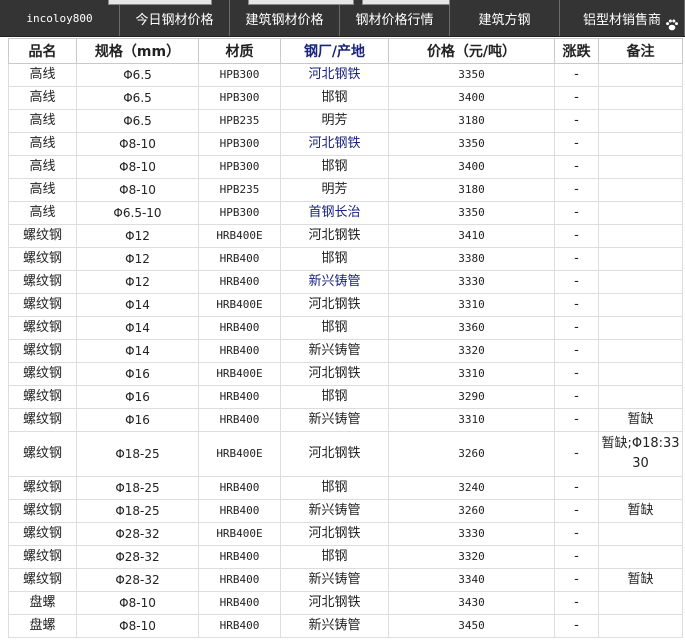 The height and width of the screenshot is (643, 685). I want to click on nav-link-steel-price-market: 钢材价格行情, so click(395, 18).